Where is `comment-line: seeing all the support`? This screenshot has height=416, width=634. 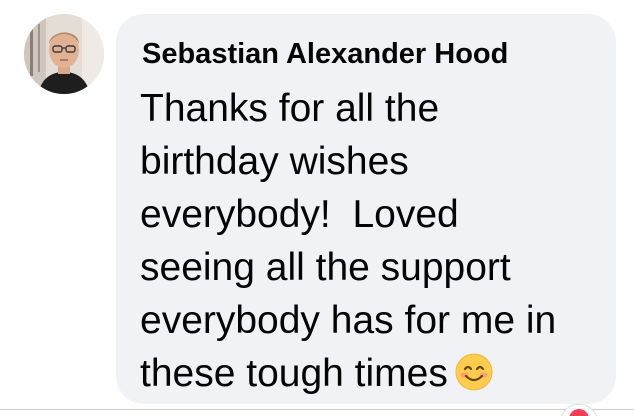 comment-line: seeing all the support is located at coordinates (325, 267).